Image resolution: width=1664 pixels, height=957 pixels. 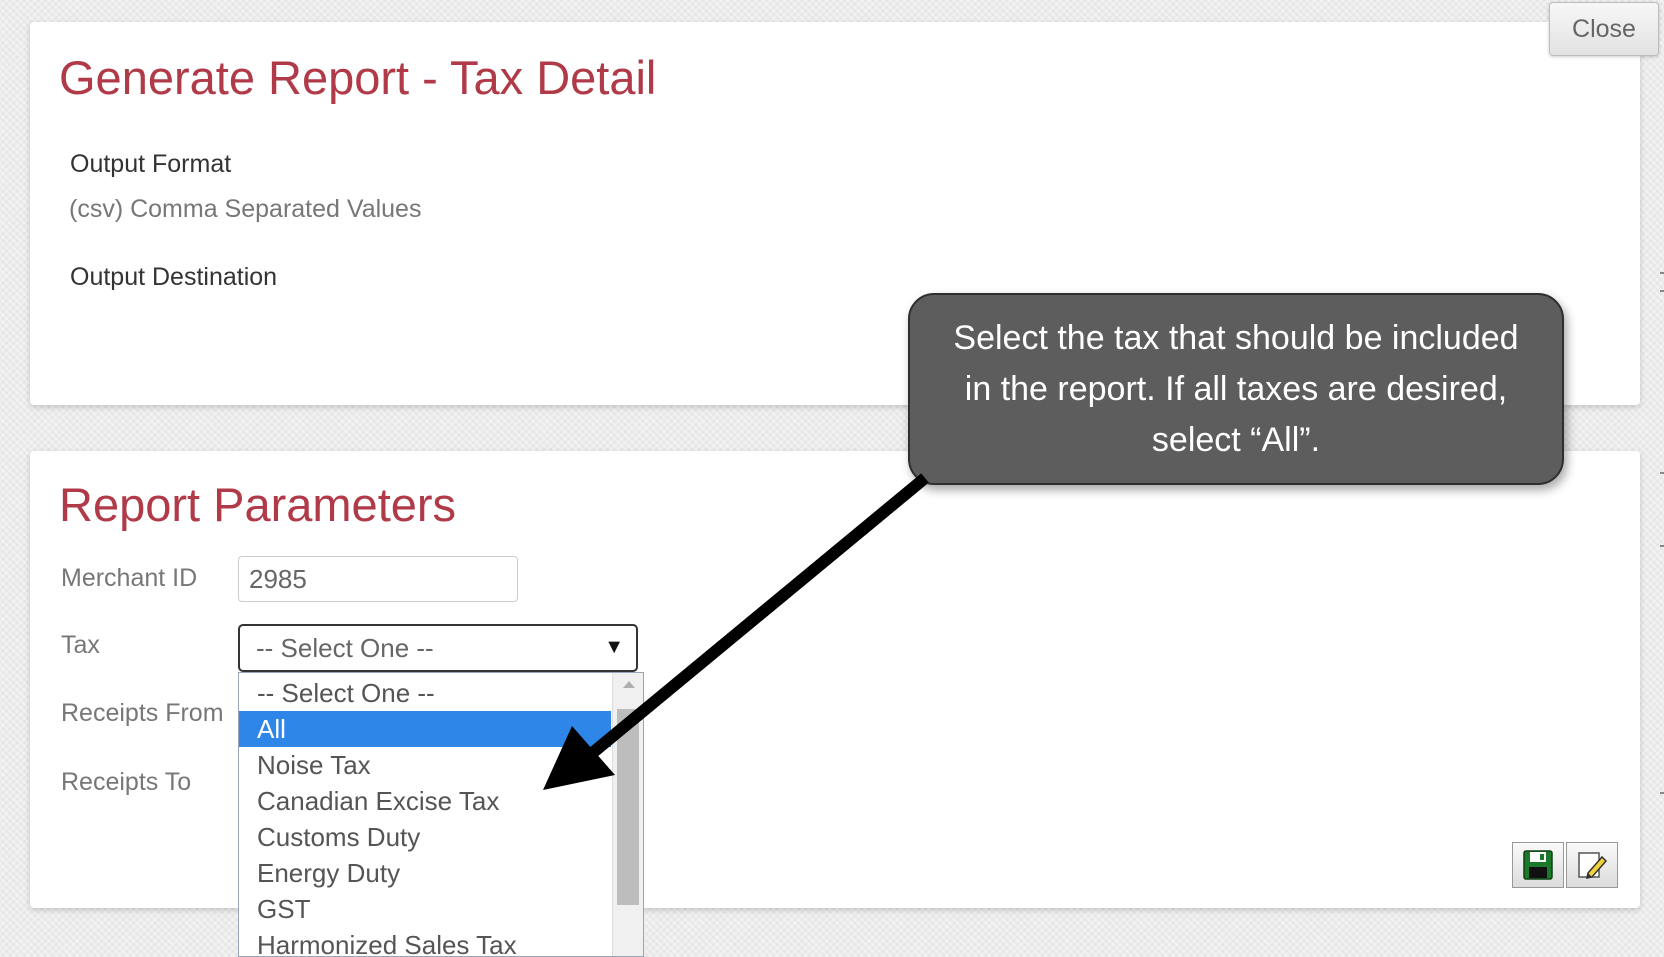 What do you see at coordinates (142, 713) in the screenshot?
I see `receipts-from-label: Receipts From` at bounding box center [142, 713].